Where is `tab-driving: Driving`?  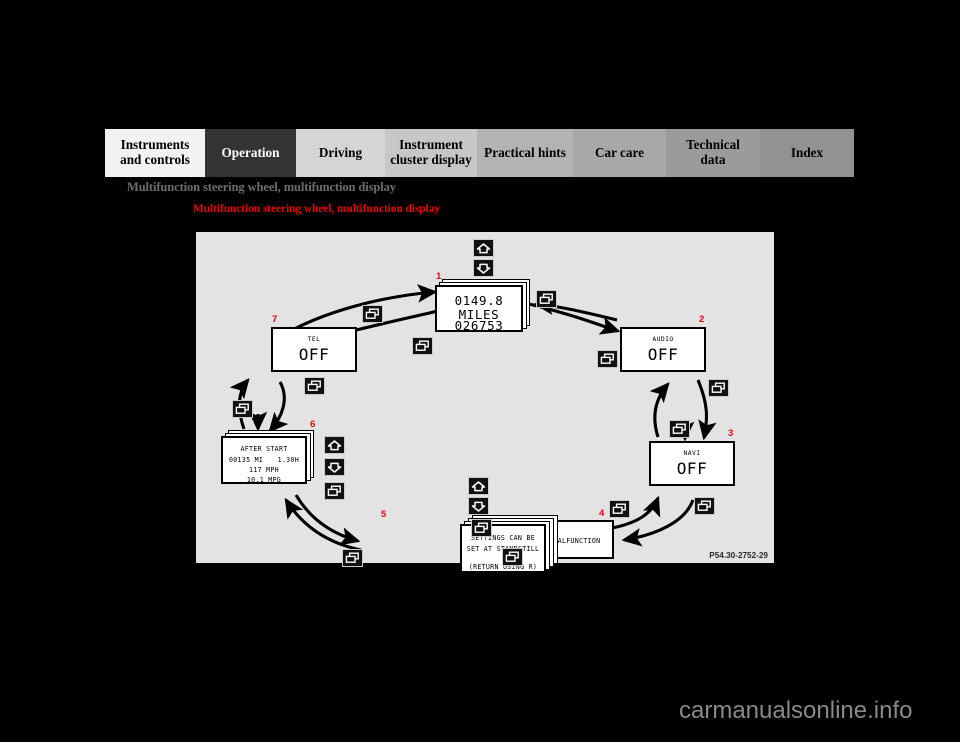
tab-driving: Driving is located at coordinates (340, 153).